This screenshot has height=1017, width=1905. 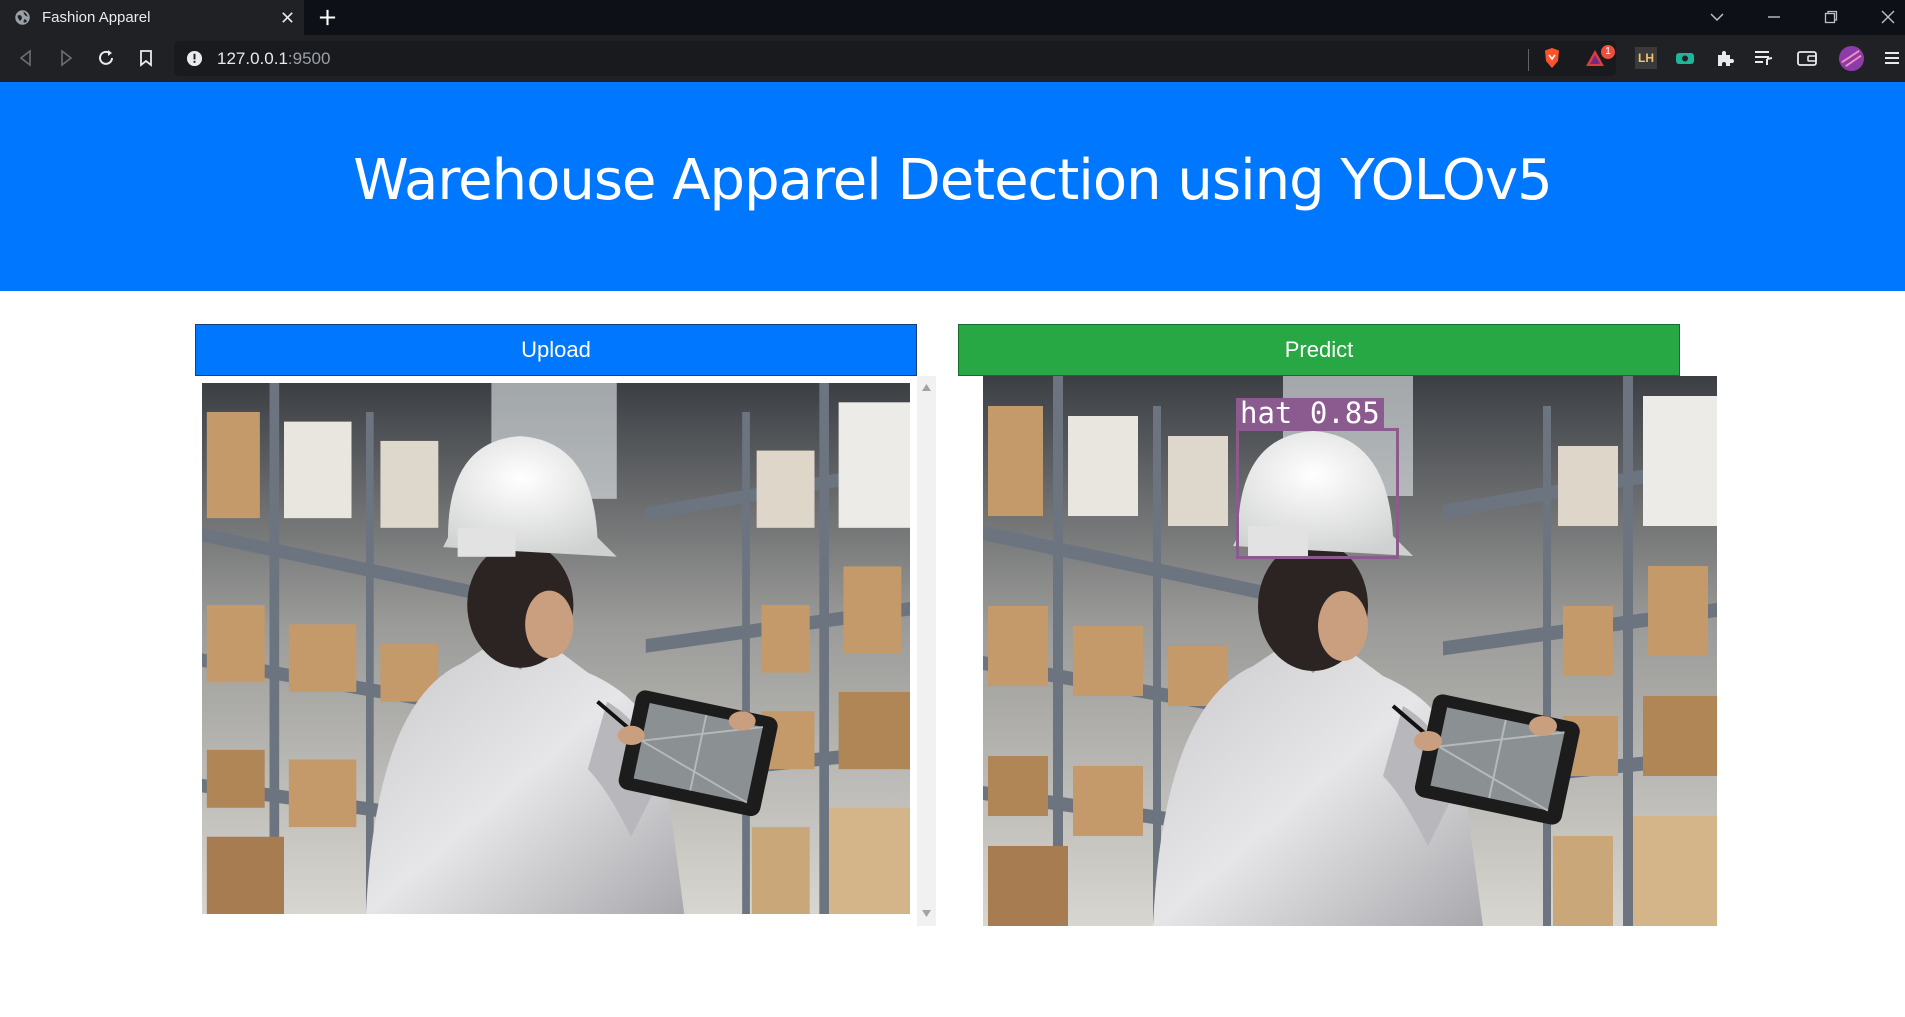 I want to click on globe-icon, so click(x=22, y=17).